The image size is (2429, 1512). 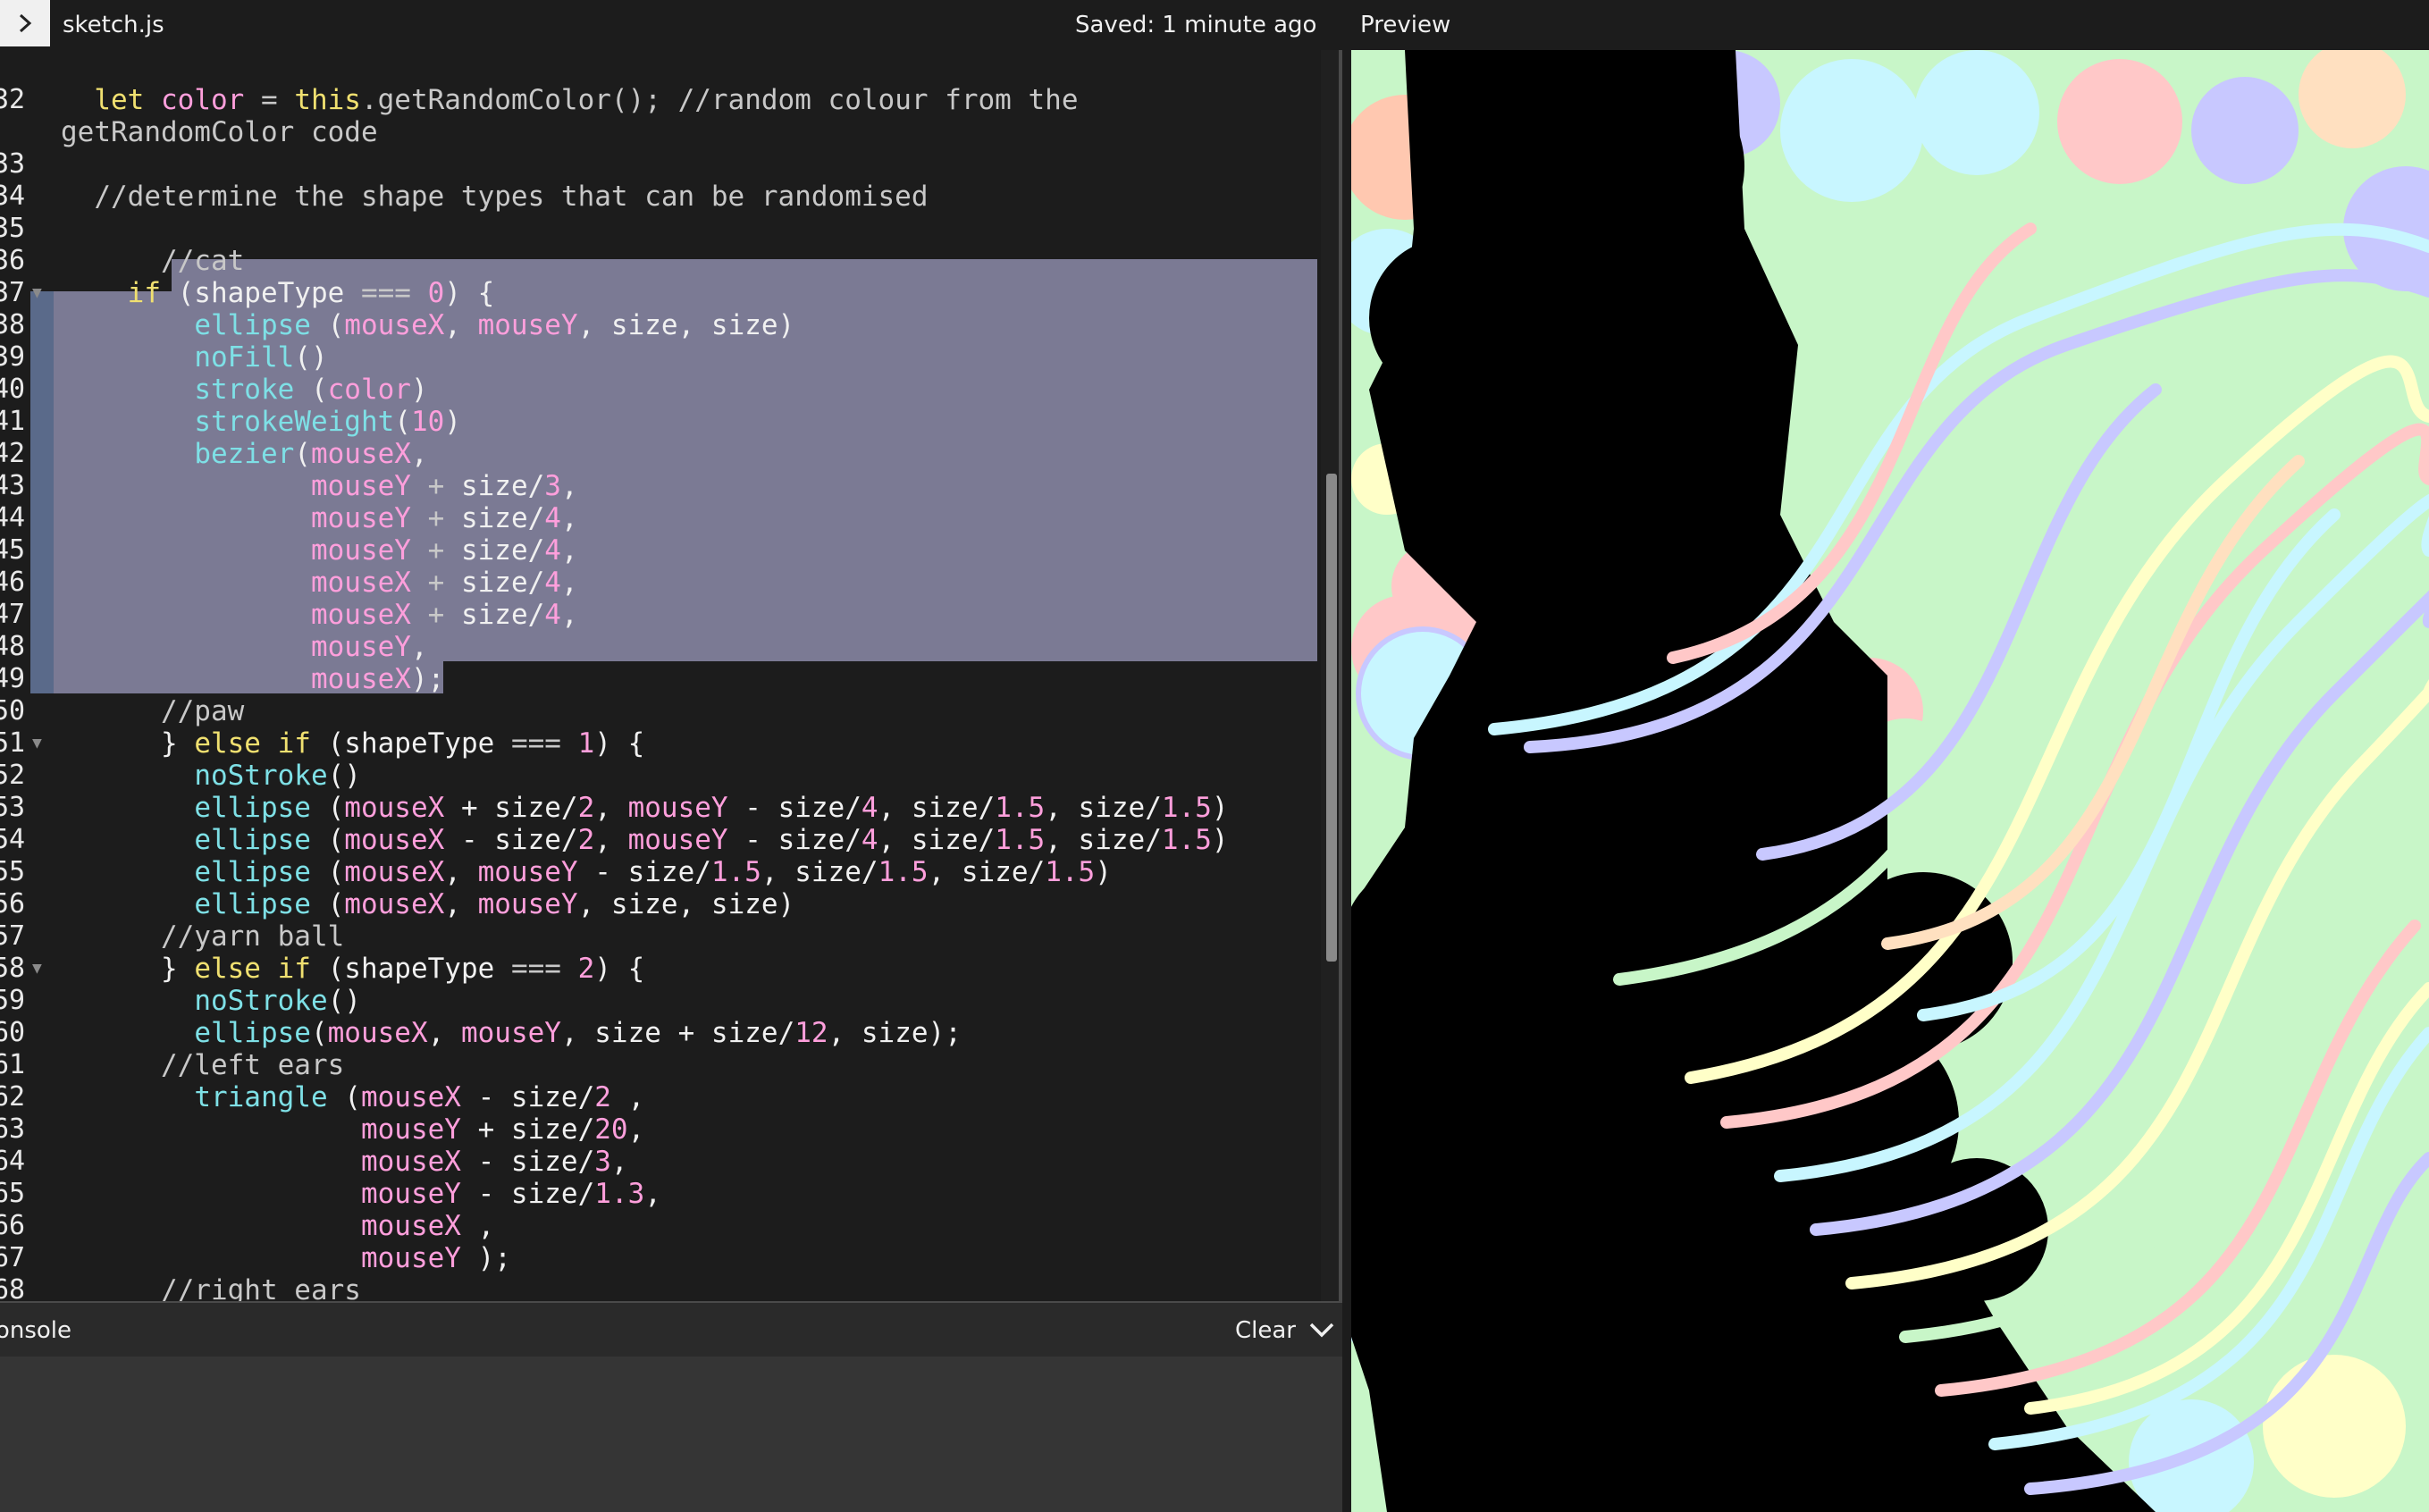 I want to click on code-line: 40 stroke (color), so click(x=661, y=390).